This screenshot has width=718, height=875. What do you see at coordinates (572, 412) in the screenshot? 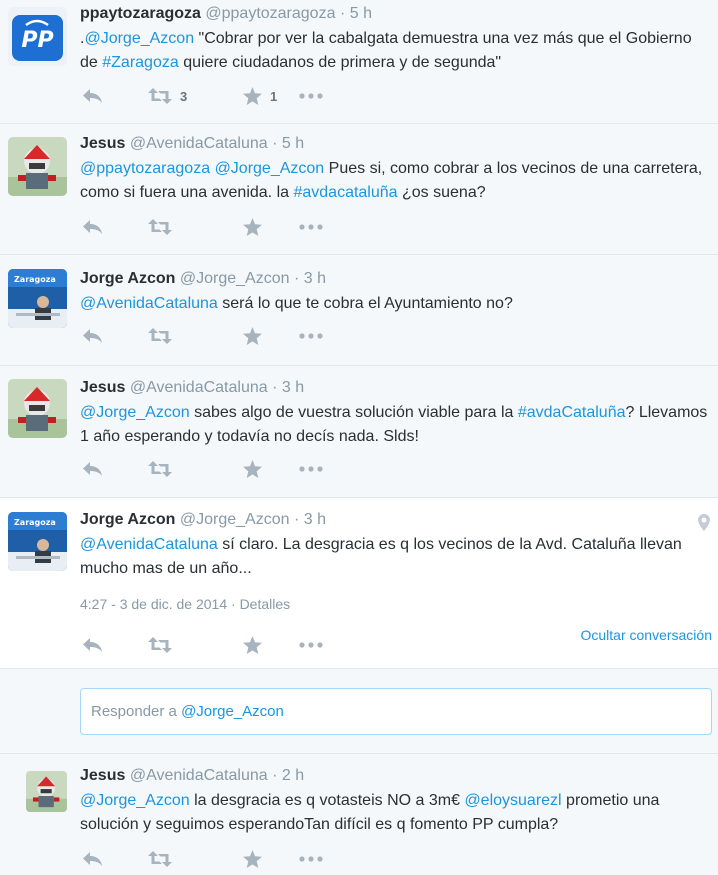
I see `hashtag-link: #avdaCataluña` at bounding box center [572, 412].